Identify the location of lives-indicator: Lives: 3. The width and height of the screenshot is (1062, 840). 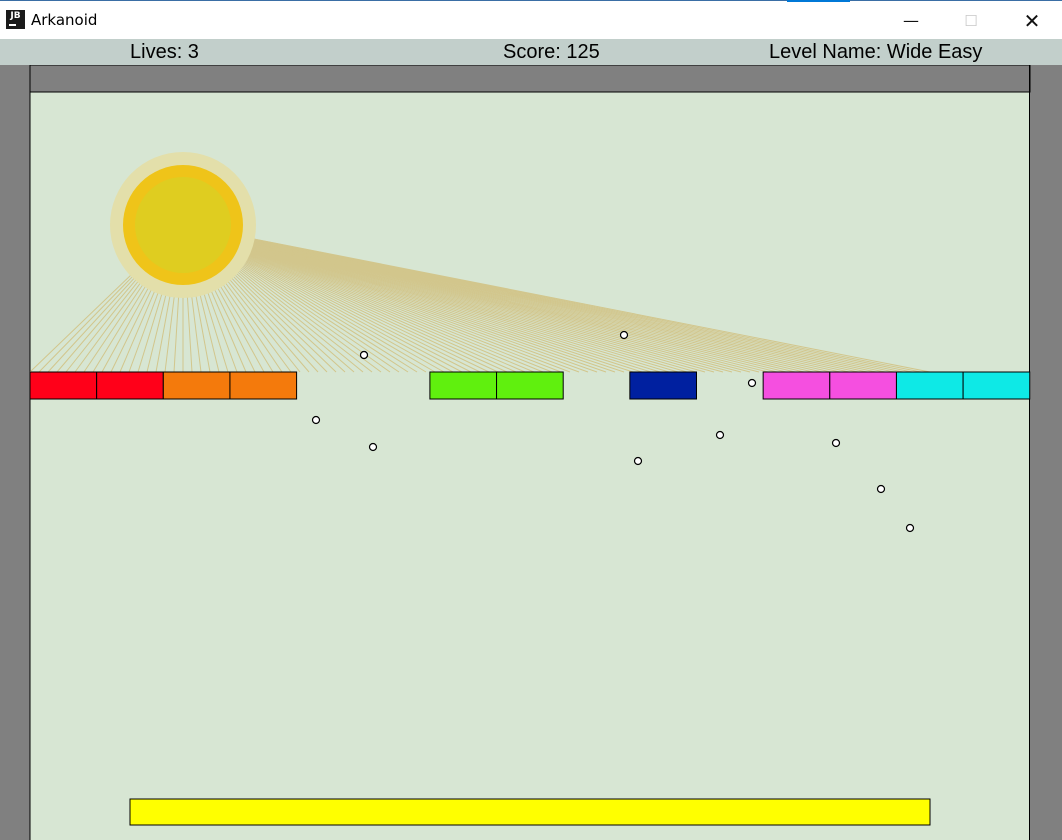
(164, 52).